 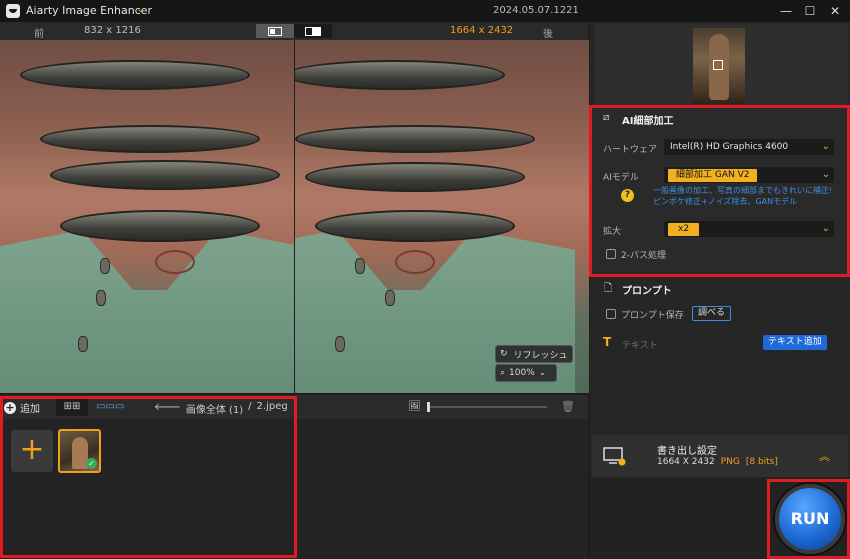 What do you see at coordinates (79, 451) in the screenshot?
I see `image-thumbnail: ✓` at bounding box center [79, 451].